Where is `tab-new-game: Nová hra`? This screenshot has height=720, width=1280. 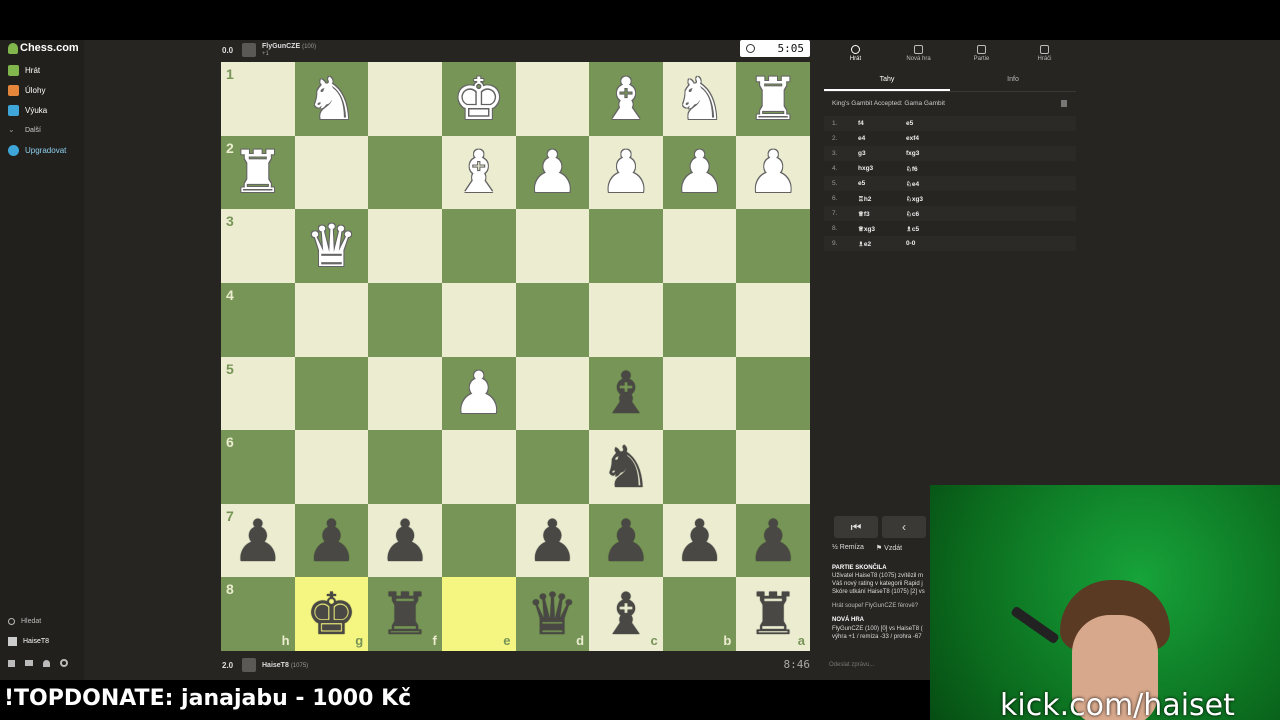
tab-new-game: Nová hra is located at coordinates (918, 53).